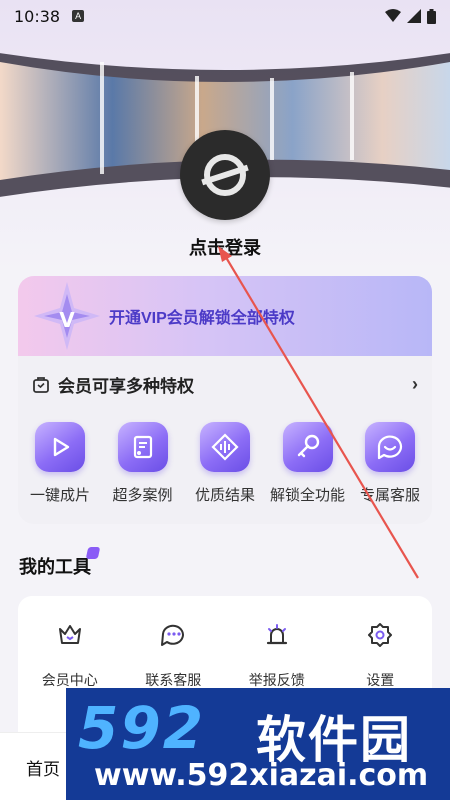 This screenshot has height=800, width=450. What do you see at coordinates (202, 318) in the screenshot?
I see `vip-banner-title: 开通VIP会员解锁全部特权` at bounding box center [202, 318].